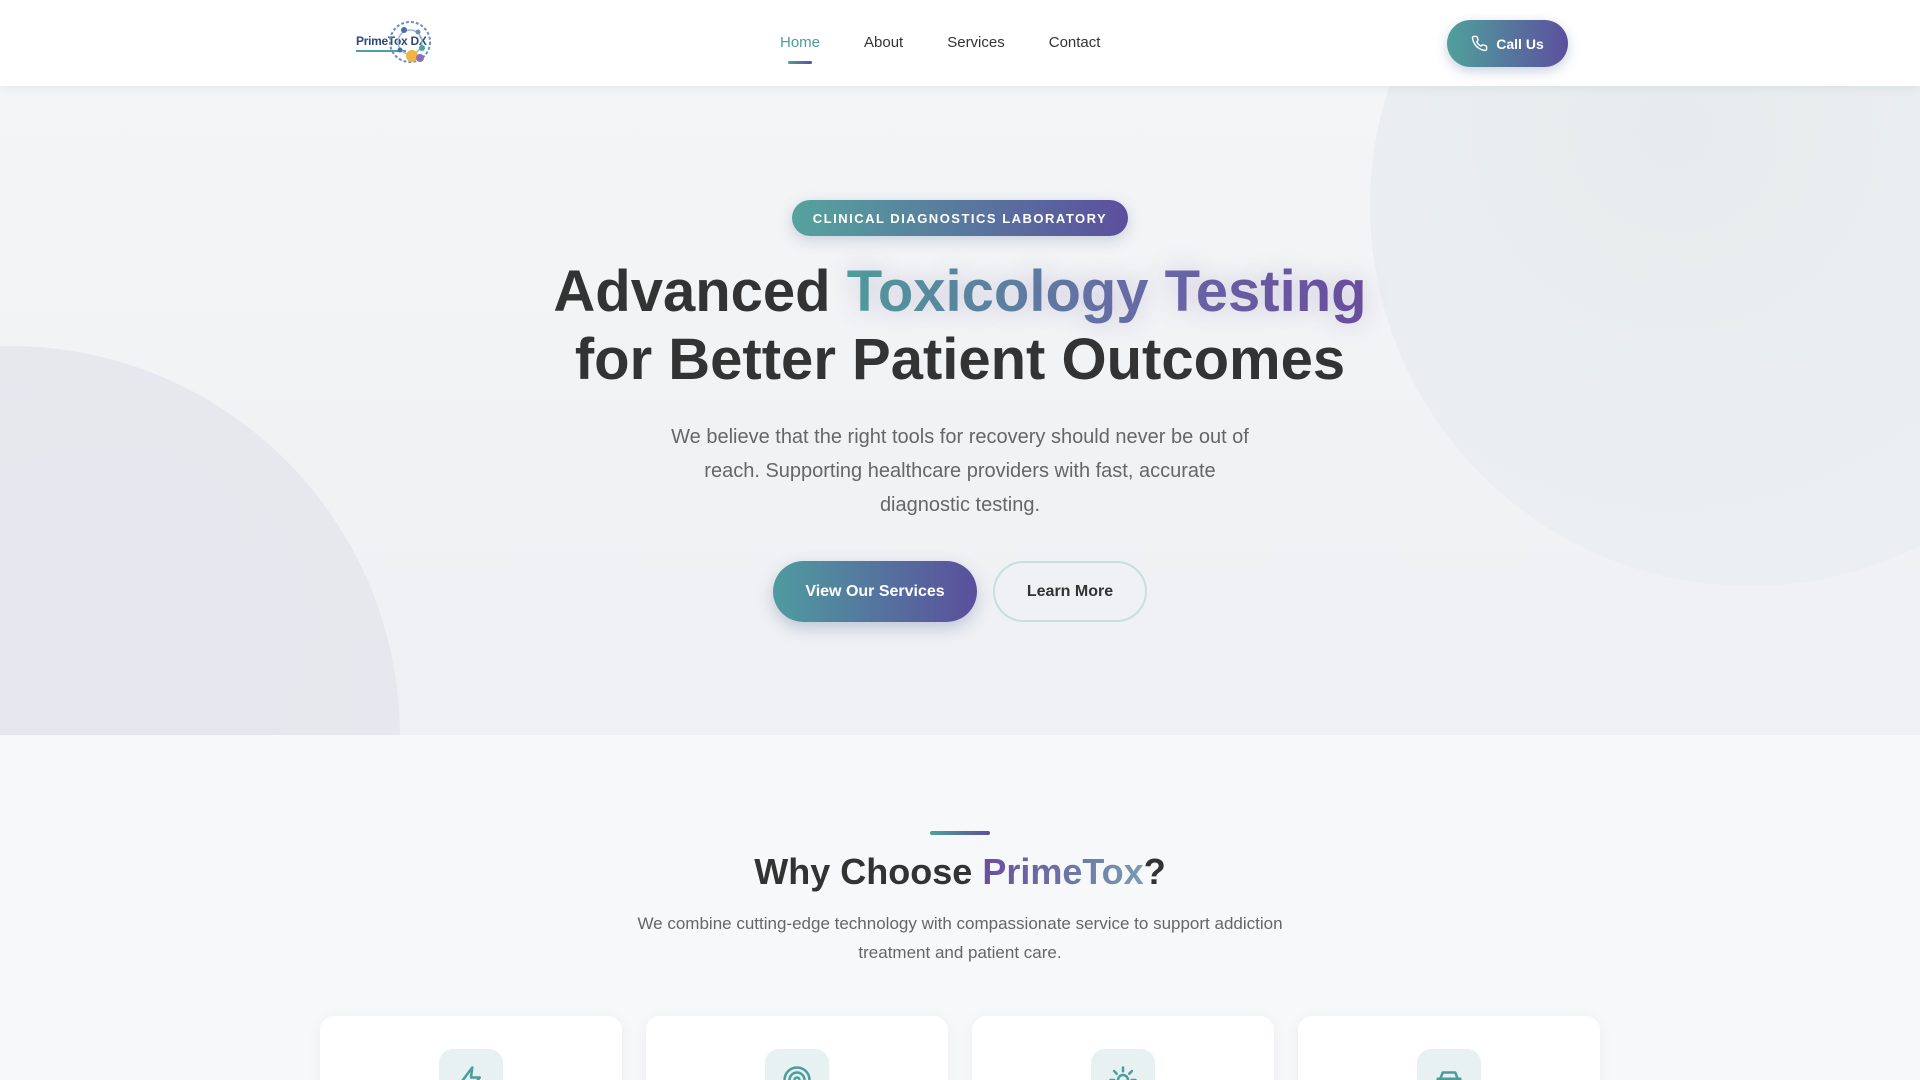  Describe the element at coordinates (1106, 291) in the screenshot. I see `hero-title-highlight: Toxicology Testing` at that location.